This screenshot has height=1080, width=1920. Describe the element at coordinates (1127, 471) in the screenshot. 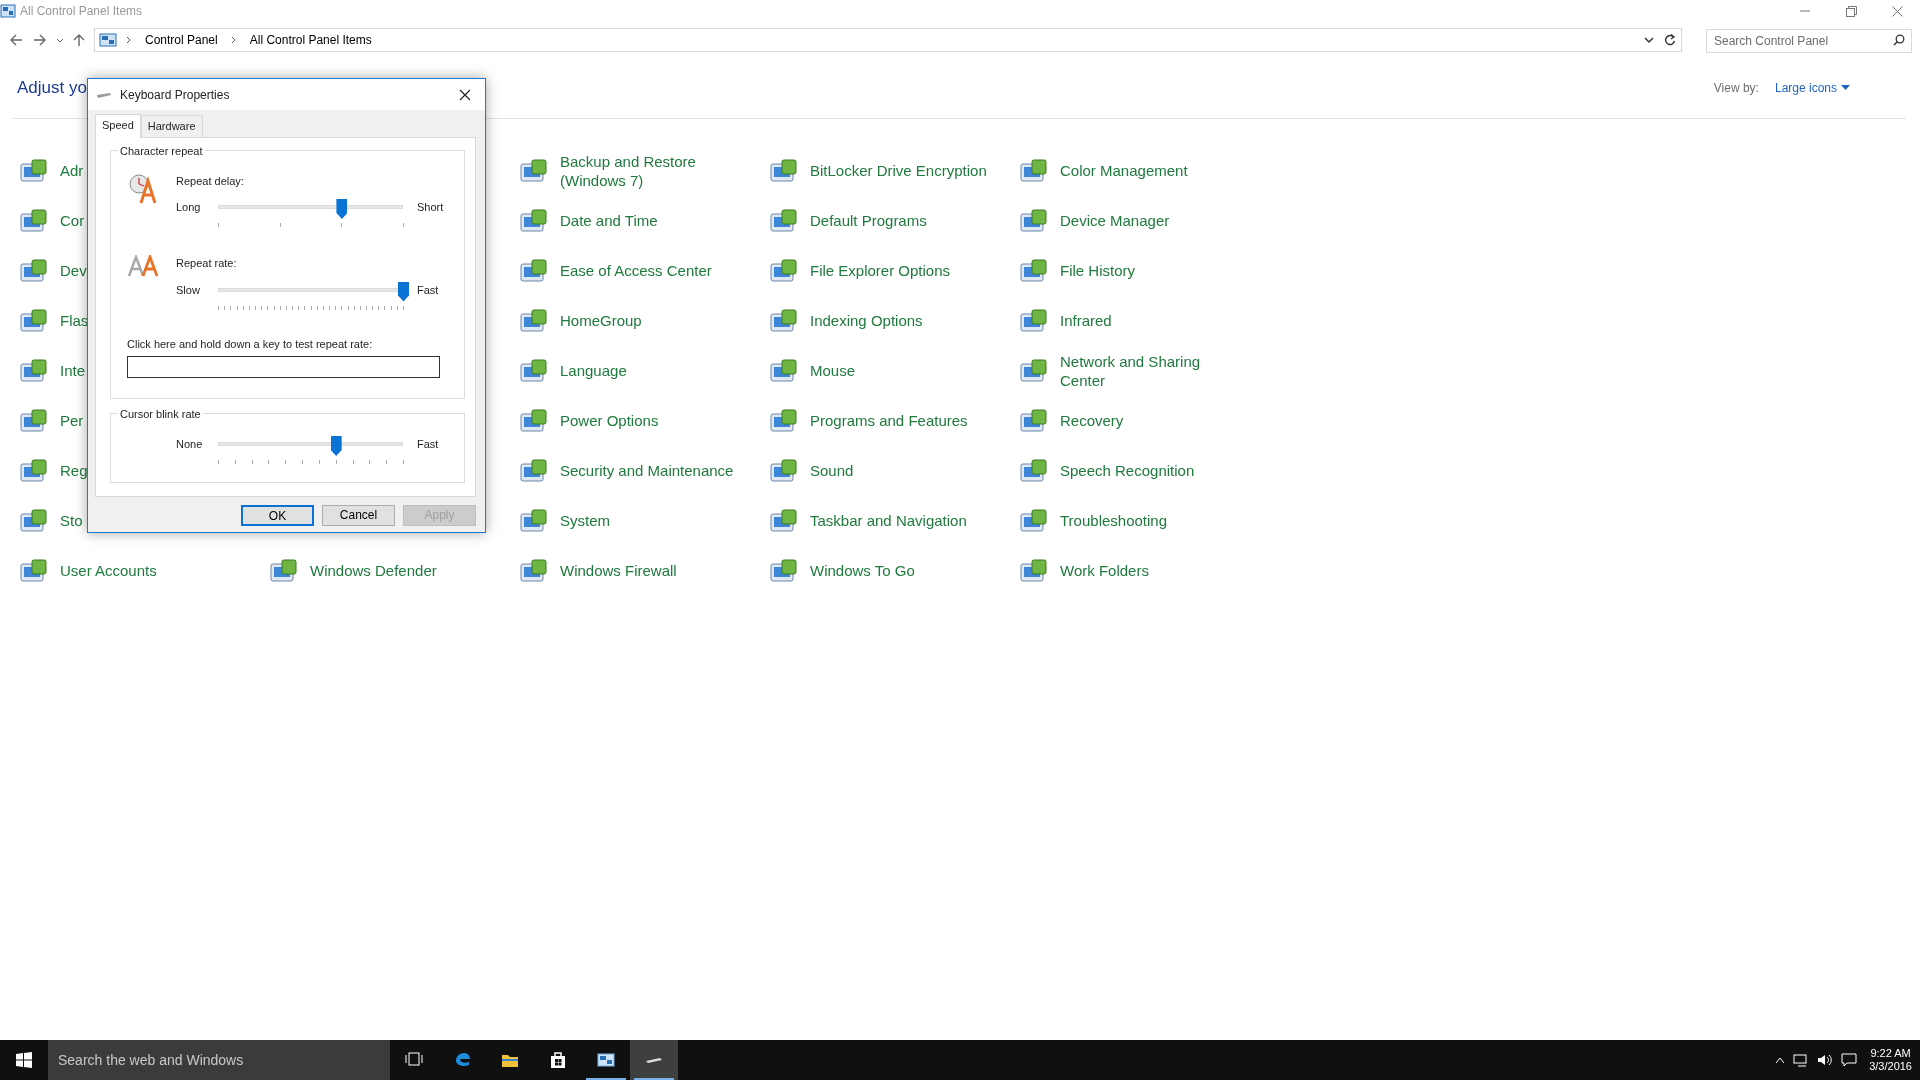

I see `applet-link: Speech Recognition` at that location.